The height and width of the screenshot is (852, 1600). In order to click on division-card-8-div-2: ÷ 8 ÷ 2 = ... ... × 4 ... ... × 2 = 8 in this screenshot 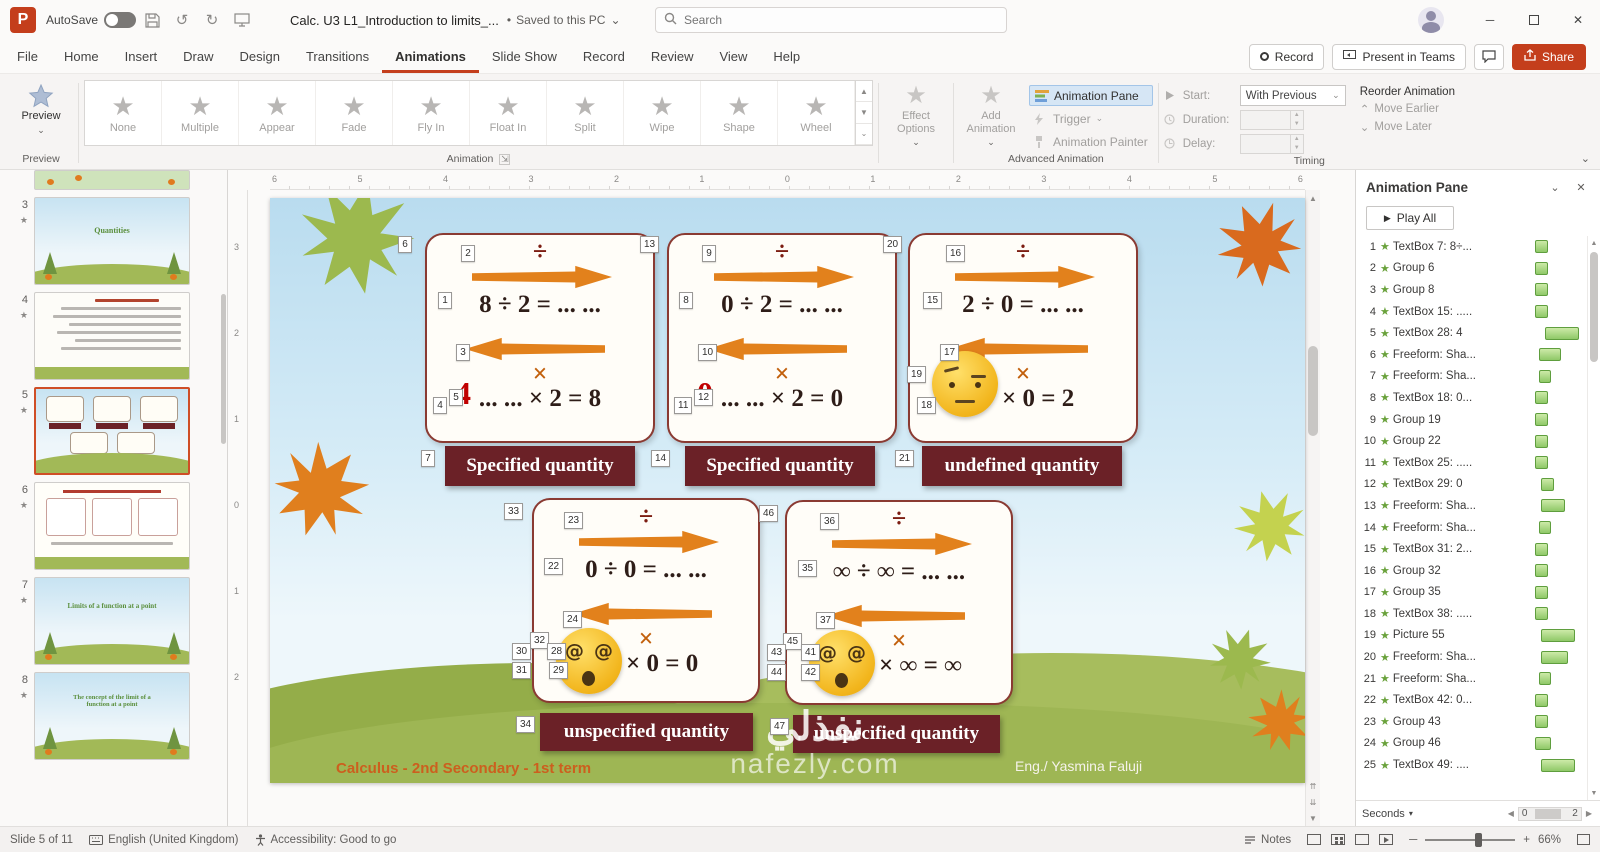, I will do `click(540, 338)`.